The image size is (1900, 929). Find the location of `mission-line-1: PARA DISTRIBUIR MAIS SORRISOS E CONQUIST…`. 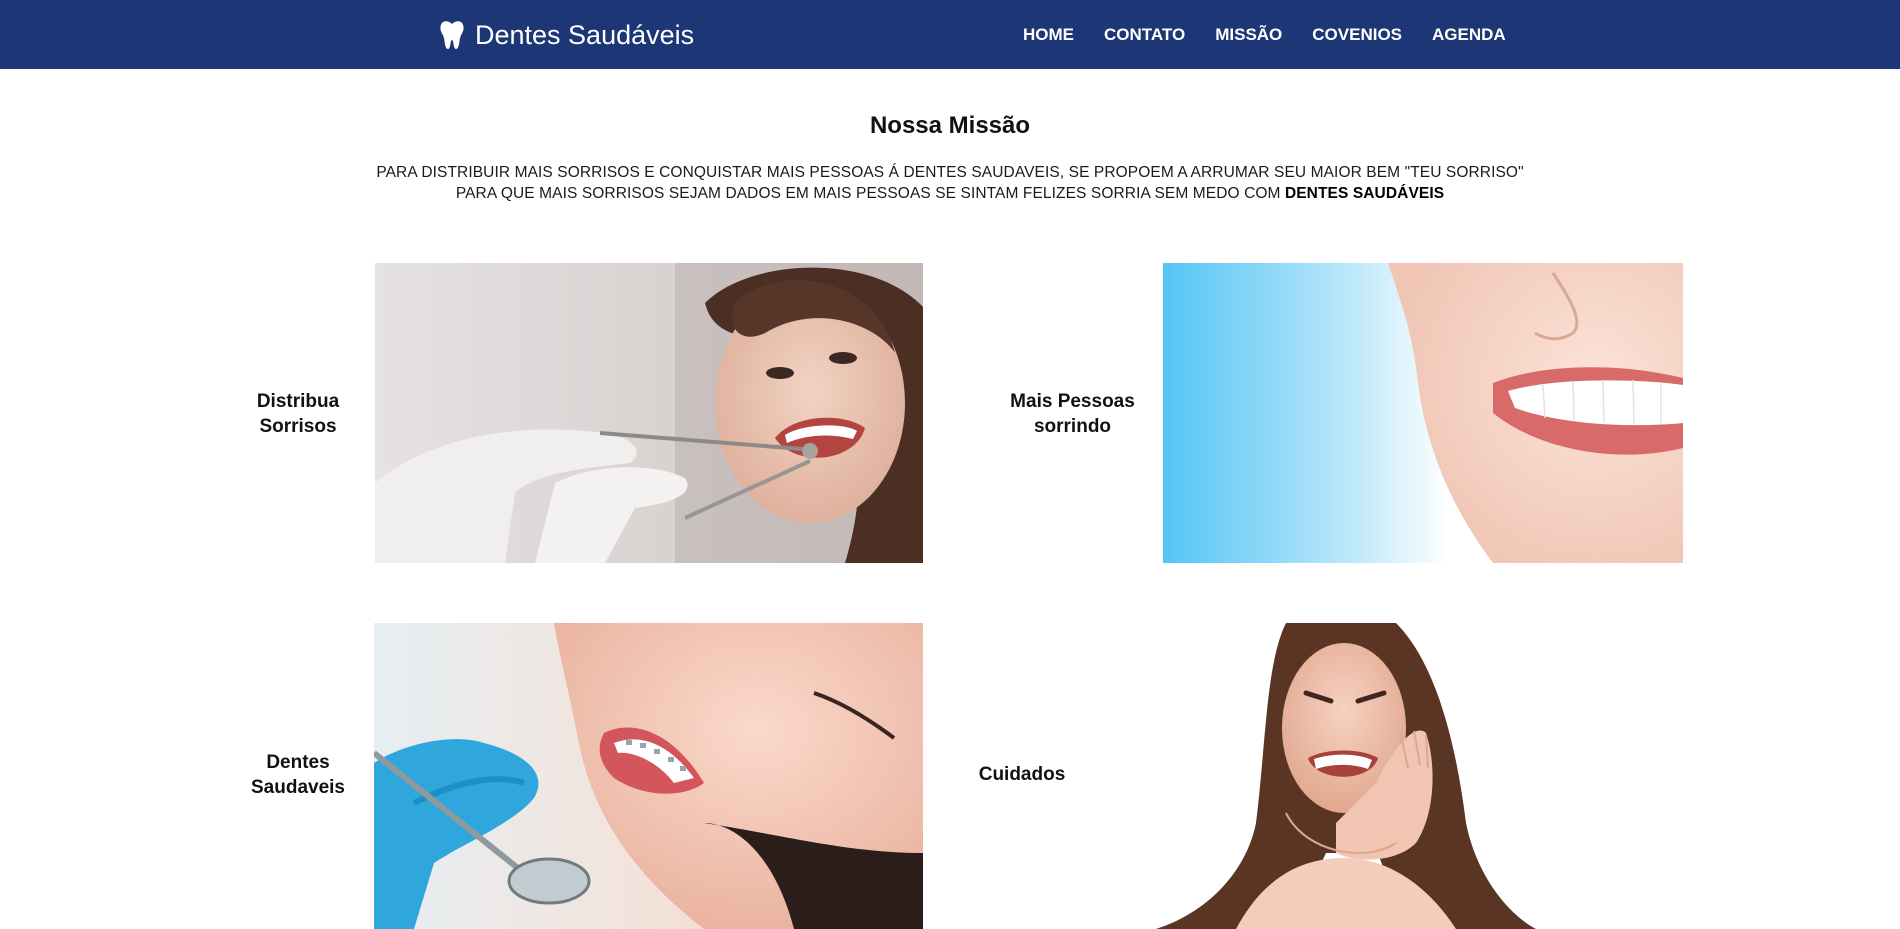

mission-line-1: PARA DISTRIBUIR MAIS SORRISOS E CONQUIST… is located at coordinates (950, 172).